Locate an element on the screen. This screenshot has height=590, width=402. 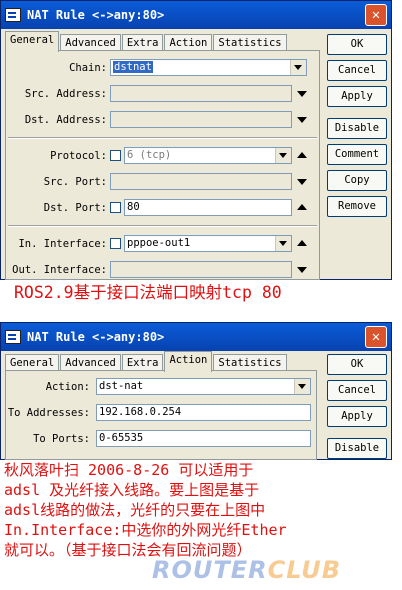
in-interface-negate-checkbox is located at coordinates (115, 243).